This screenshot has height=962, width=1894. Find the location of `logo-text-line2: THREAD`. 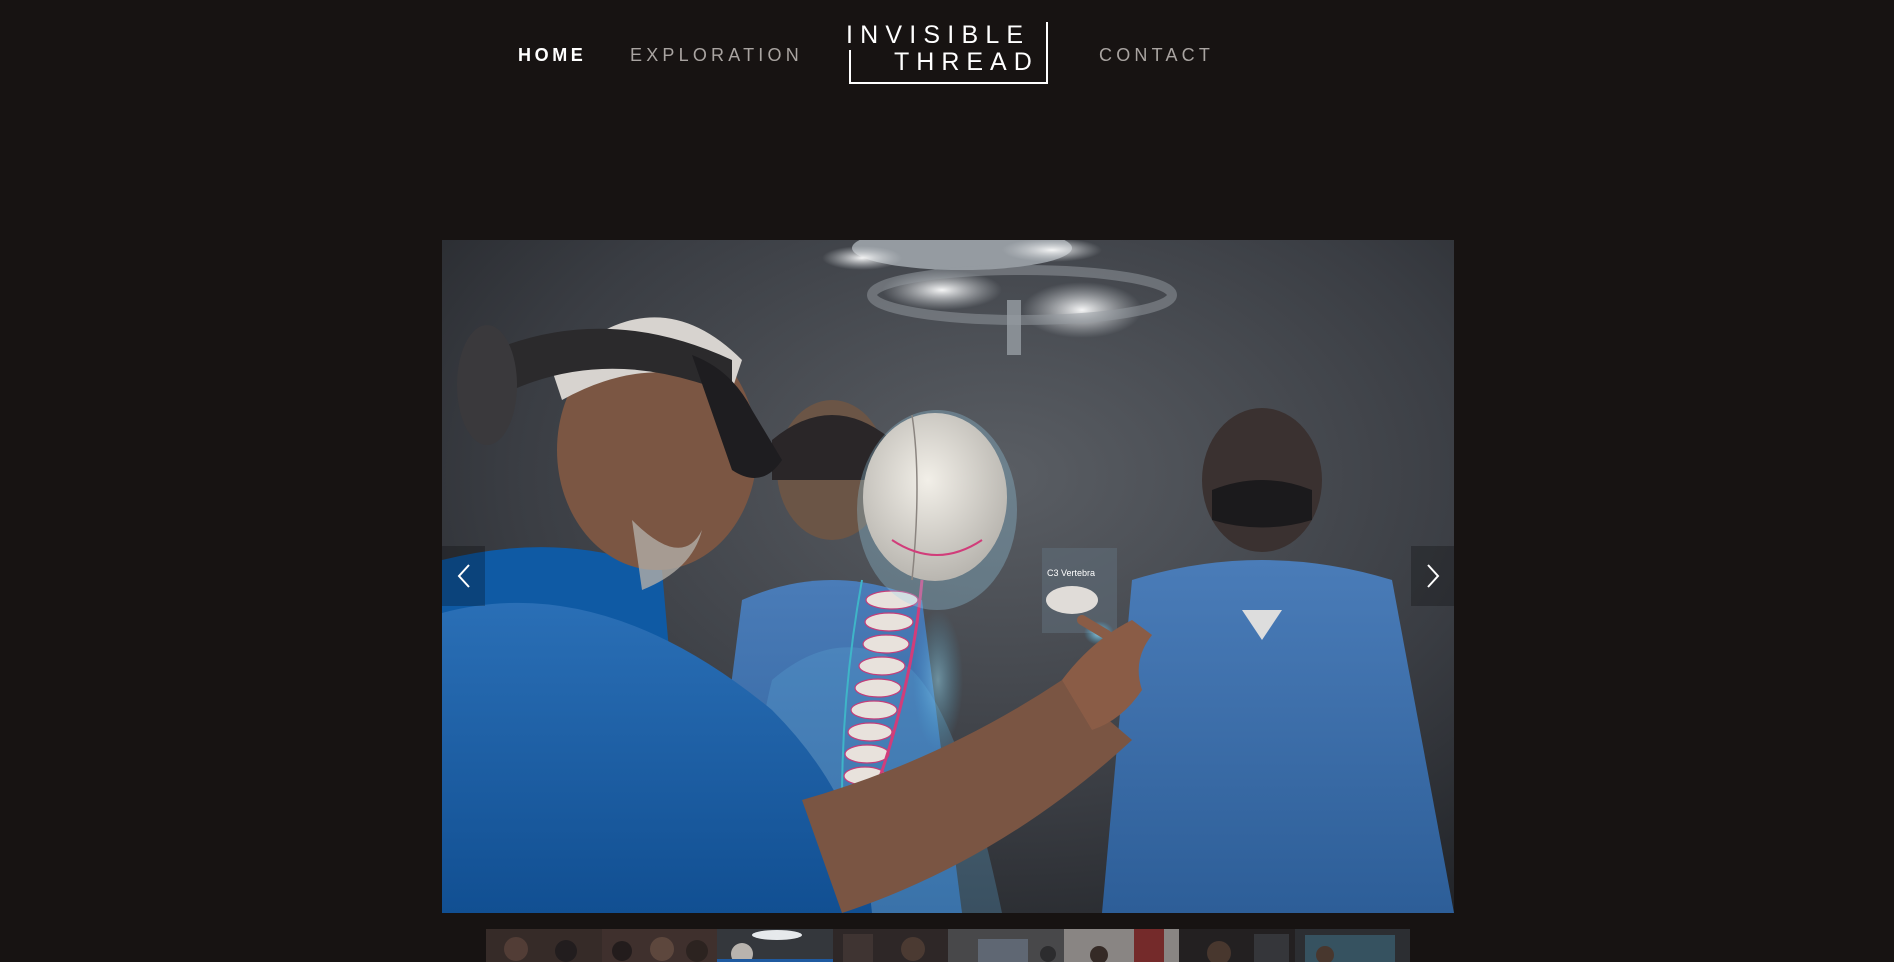

logo-text-line2: THREAD is located at coordinates (966, 62).